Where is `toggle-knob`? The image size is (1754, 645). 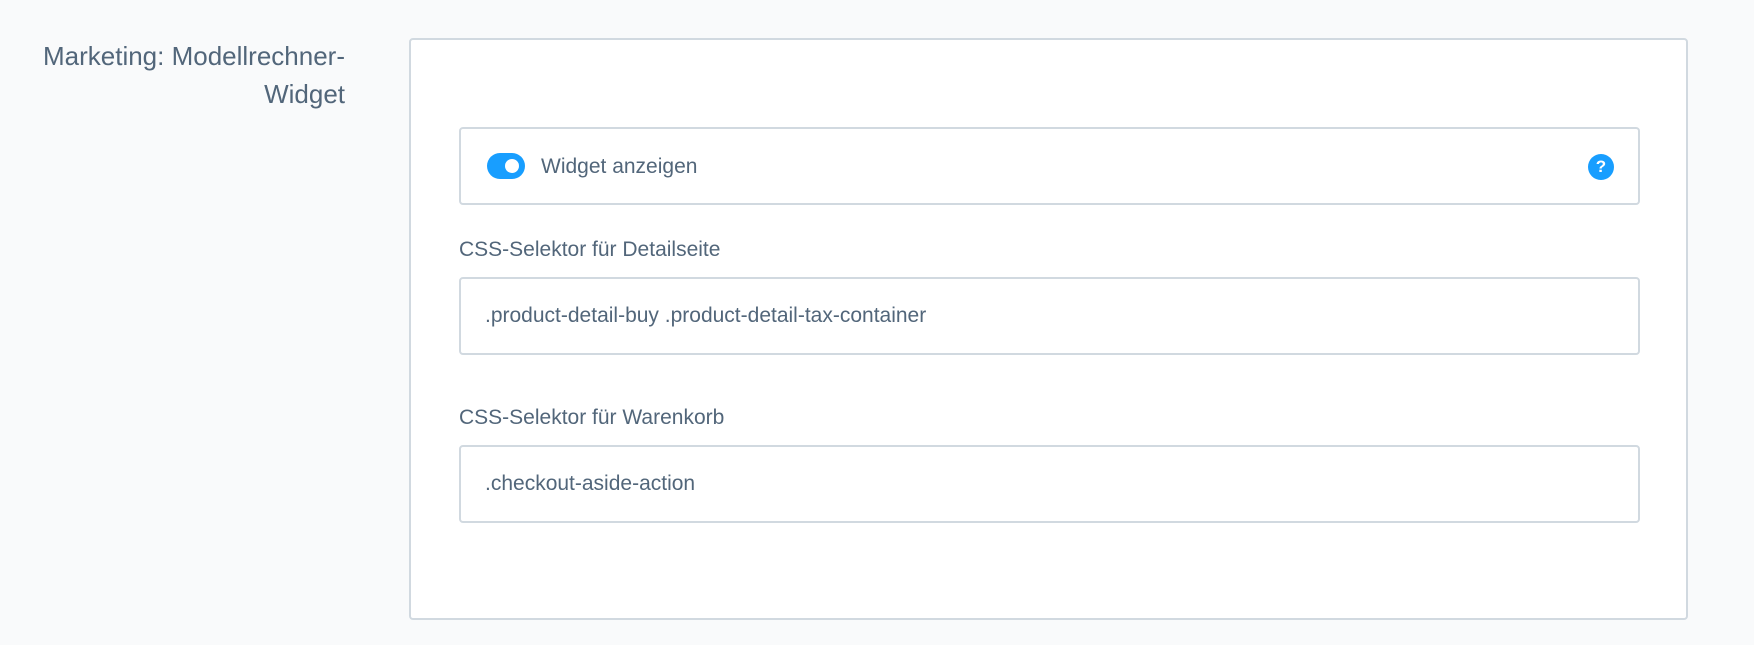 toggle-knob is located at coordinates (512, 166).